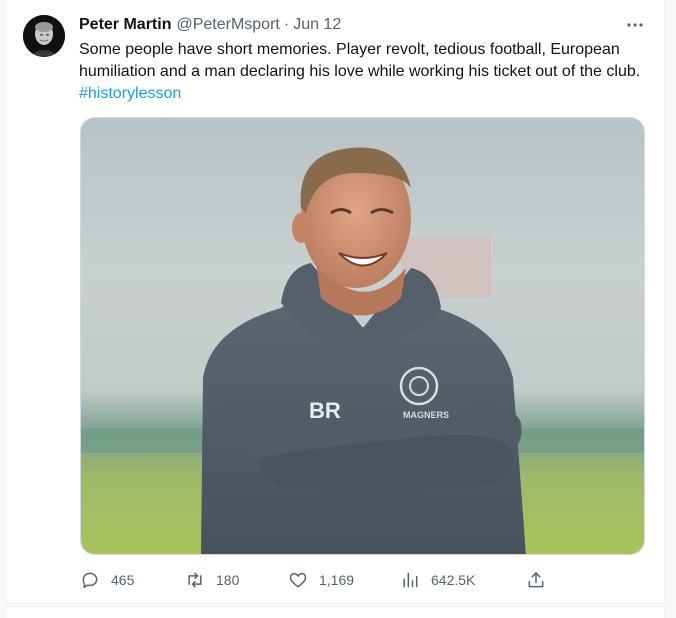 Image resolution: width=676 pixels, height=618 pixels. What do you see at coordinates (123, 580) in the screenshot?
I see `reply-count: 465` at bounding box center [123, 580].